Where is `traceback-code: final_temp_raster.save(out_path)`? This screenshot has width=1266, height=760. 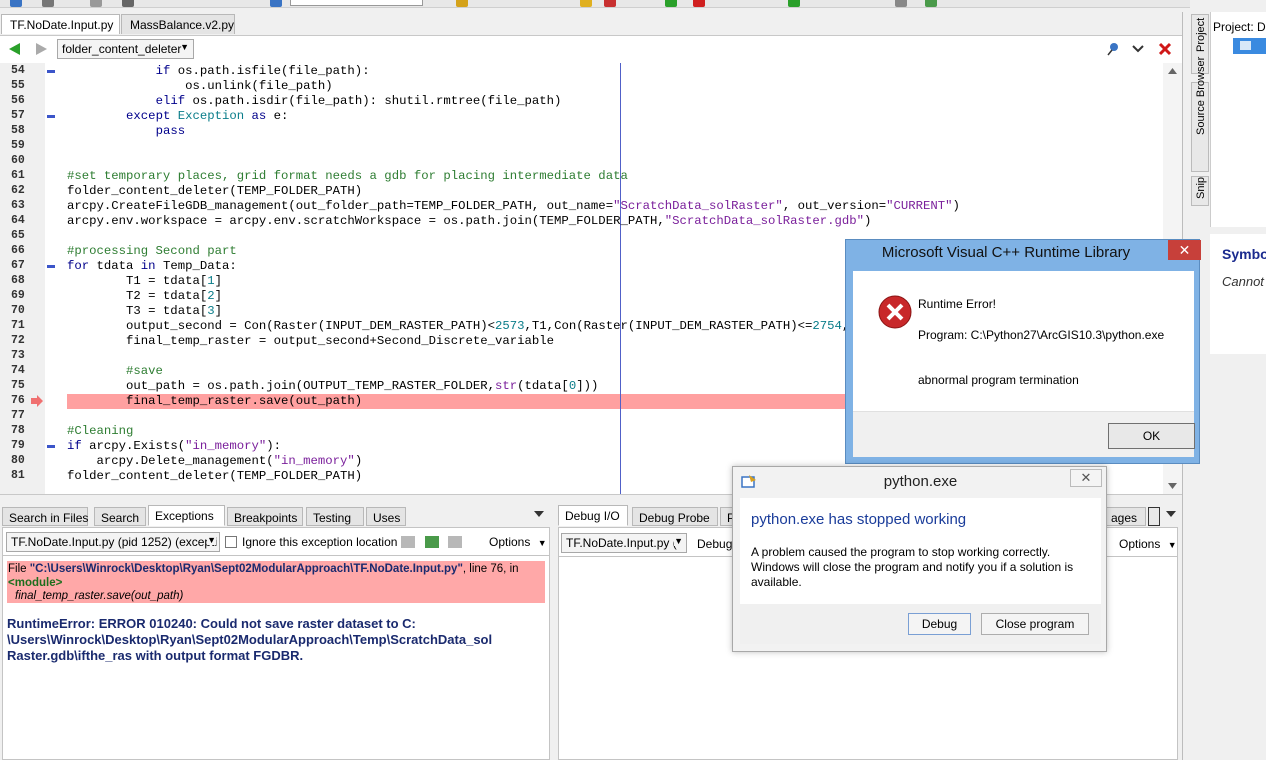
traceback-code: final_temp_raster.save(out_path) is located at coordinates (99, 596).